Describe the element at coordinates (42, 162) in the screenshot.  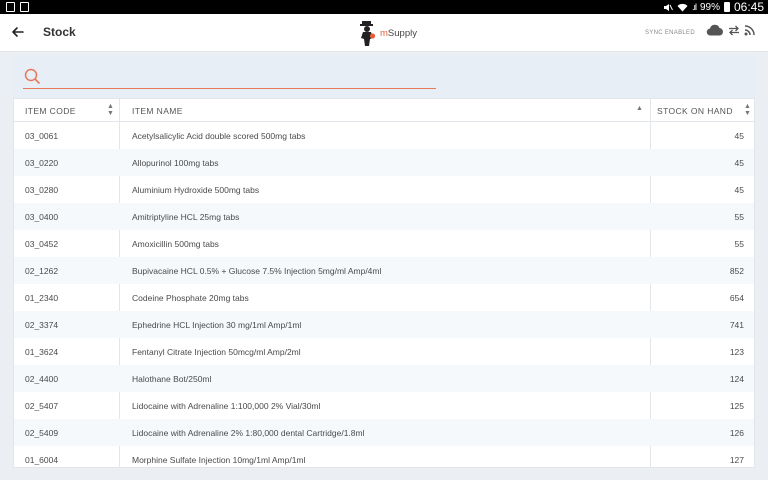
I see `item-code-cell: 03_0220` at that location.